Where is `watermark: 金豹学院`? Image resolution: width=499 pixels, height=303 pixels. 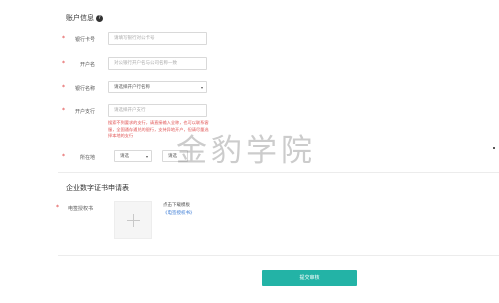 watermark: 金豹学院 is located at coordinates (246, 151).